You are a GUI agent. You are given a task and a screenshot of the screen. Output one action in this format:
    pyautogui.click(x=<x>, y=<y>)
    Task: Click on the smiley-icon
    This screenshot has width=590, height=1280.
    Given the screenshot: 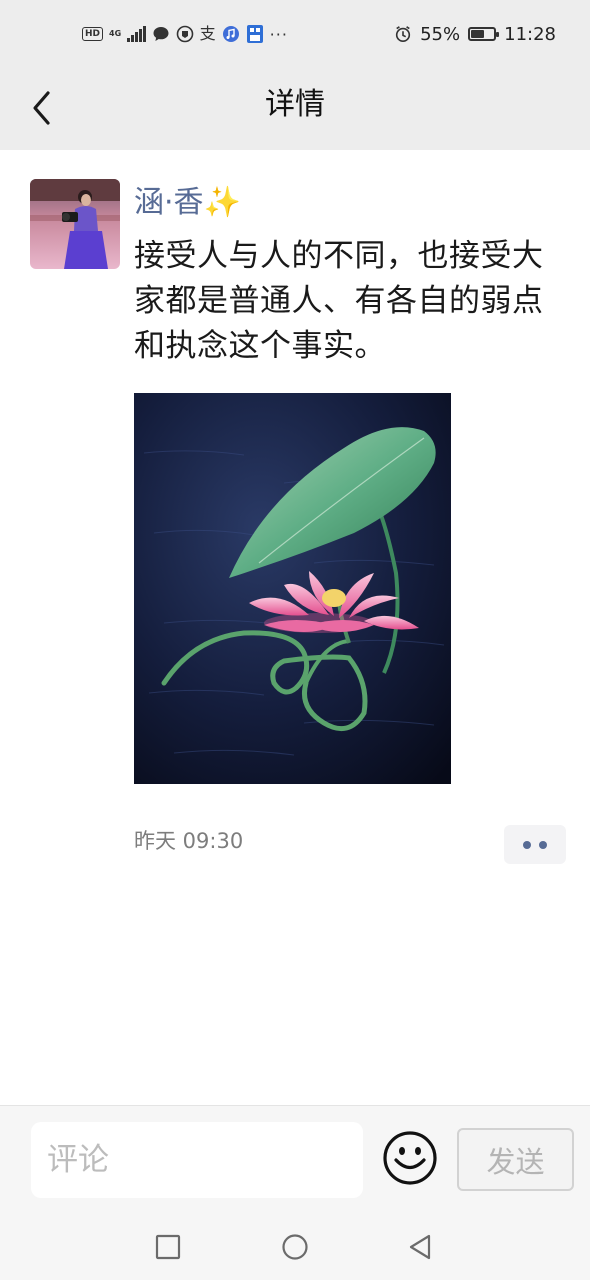 What is the action you would take?
    pyautogui.click(x=410, y=1158)
    